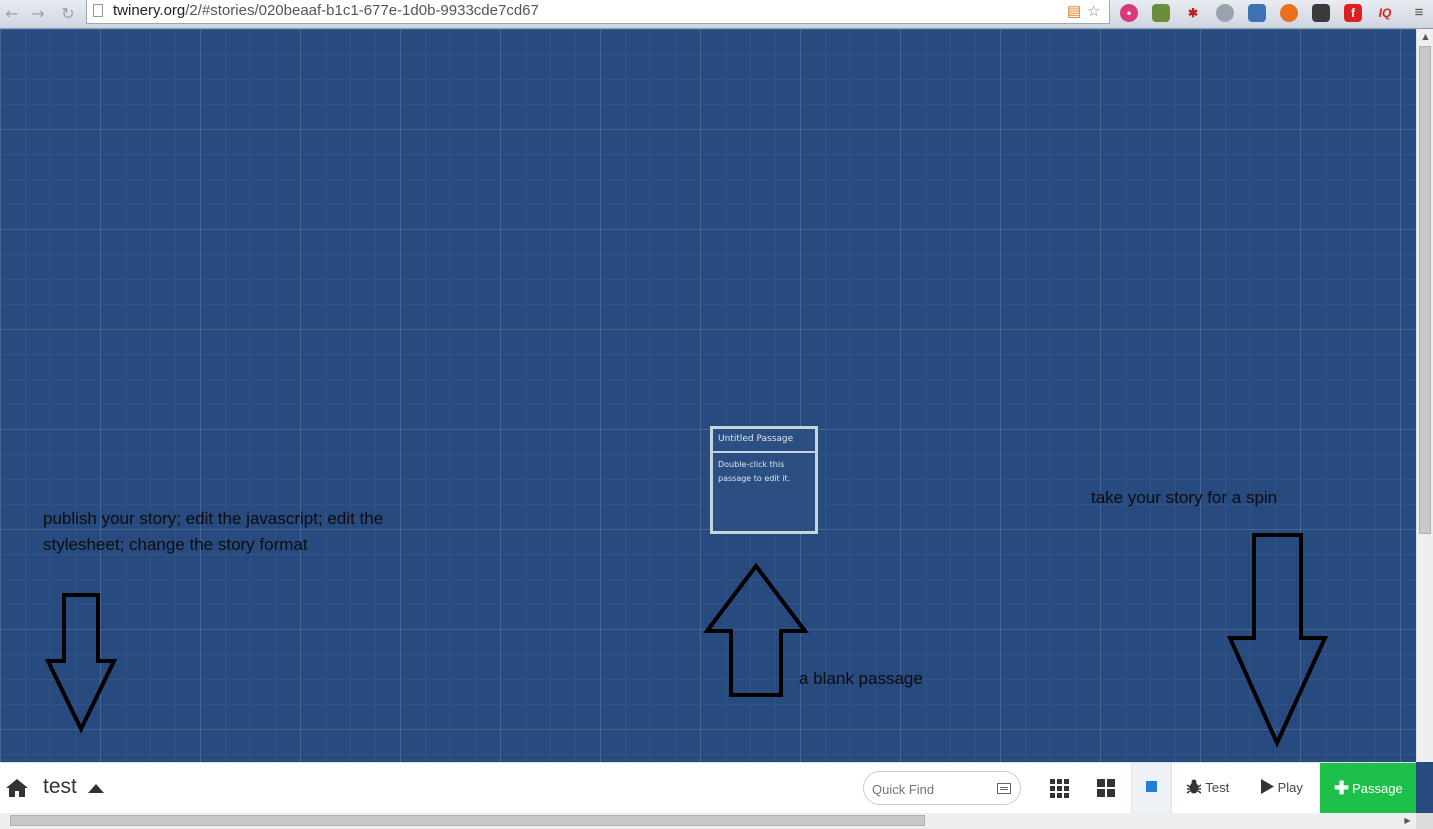 The width and height of the screenshot is (1433, 829). I want to click on horizontal-scrollbar: ▶, so click(708, 821).